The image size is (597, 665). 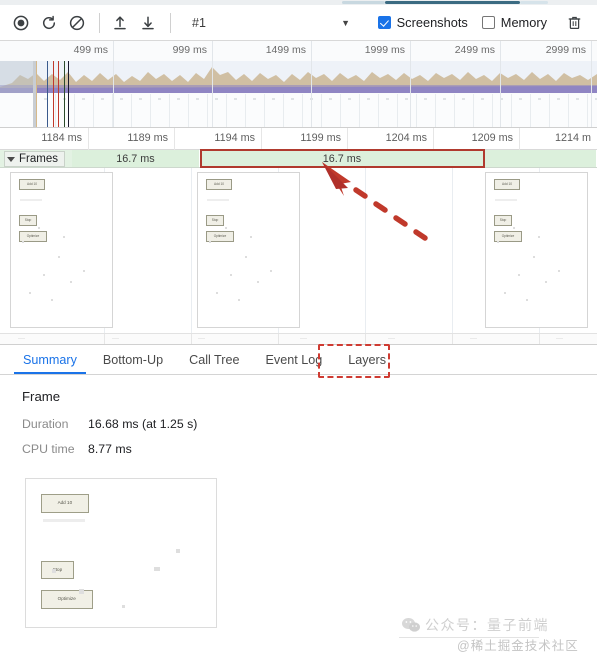 I want to click on memory-checkbox: Memory, so click(x=514, y=22).